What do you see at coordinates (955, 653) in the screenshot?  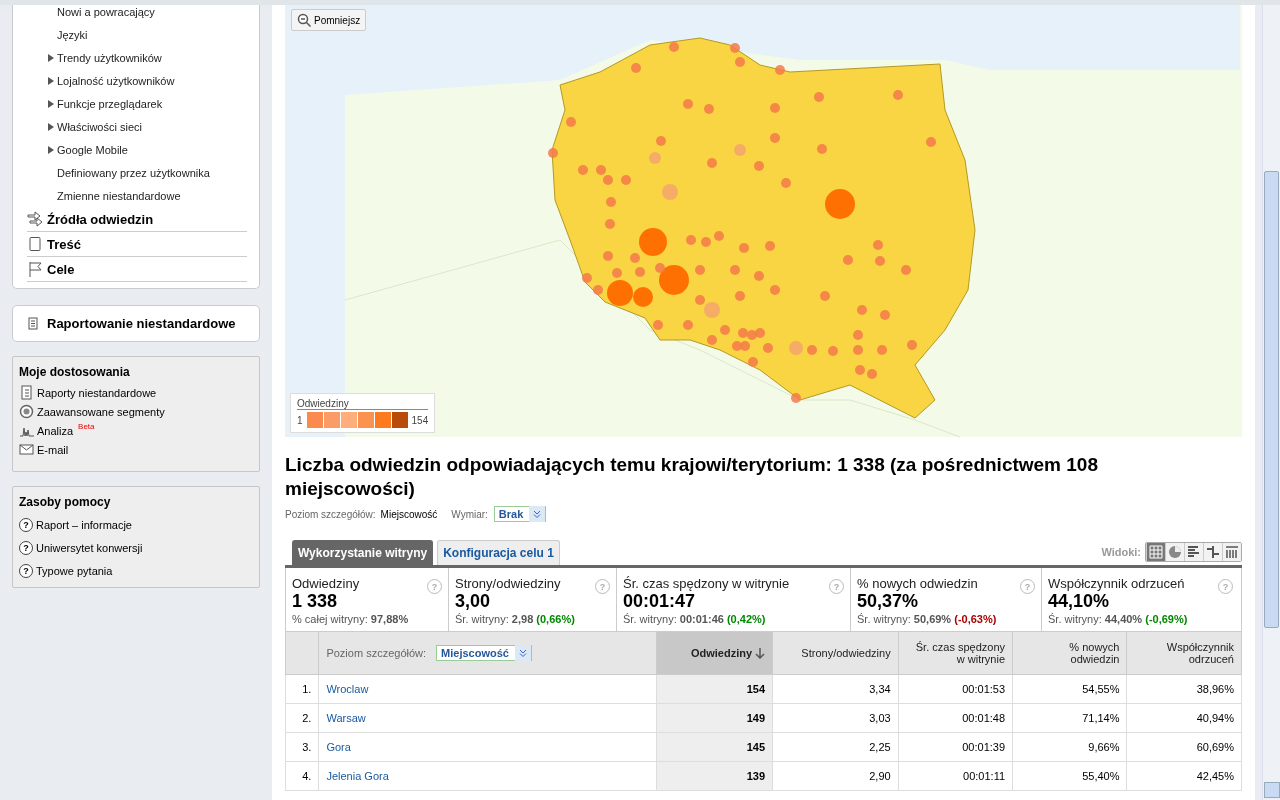 I see `column-header: Śr. czas spędzony w witrynie` at bounding box center [955, 653].